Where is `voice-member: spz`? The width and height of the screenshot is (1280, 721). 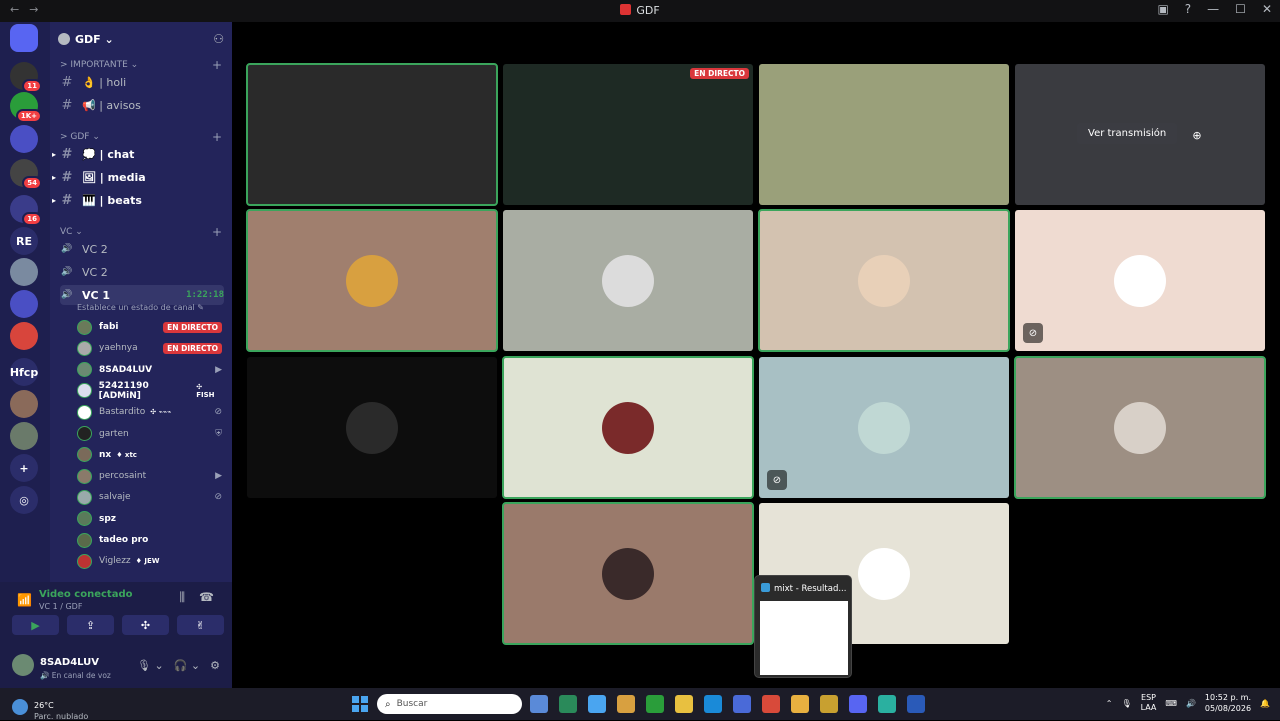
voice-member: spz is located at coordinates (149, 519).